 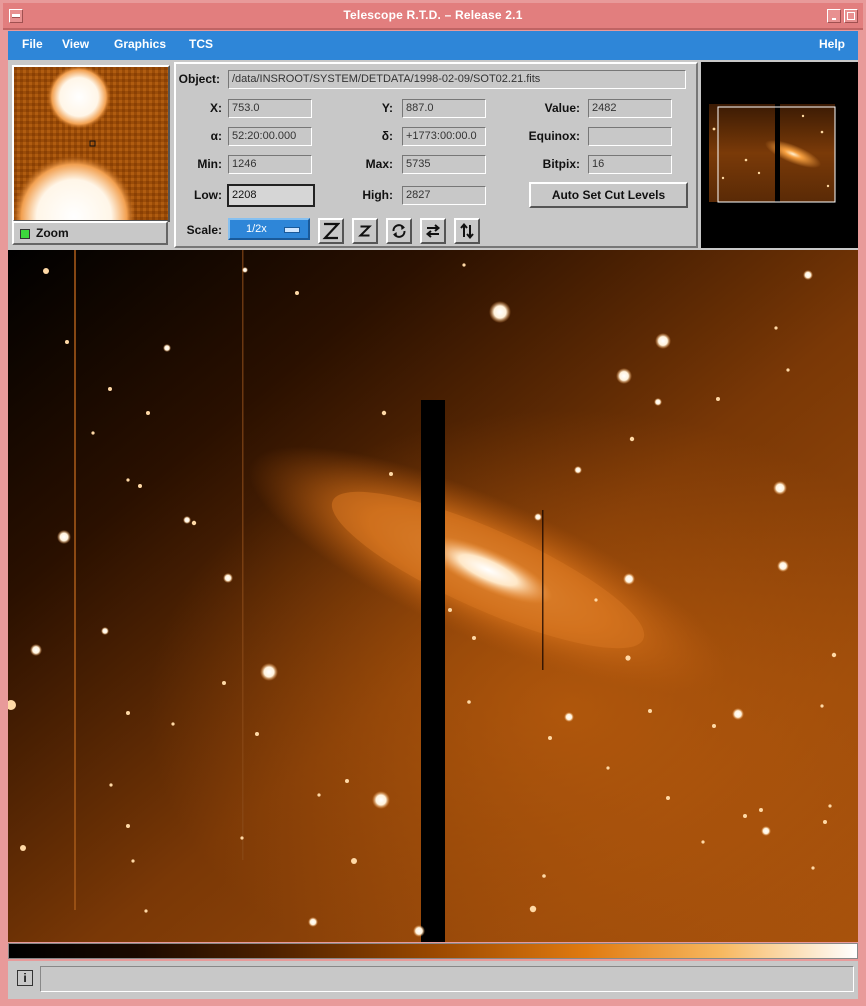 I want to click on alpha-field: 52:20:00.000, so click(x=270, y=136).